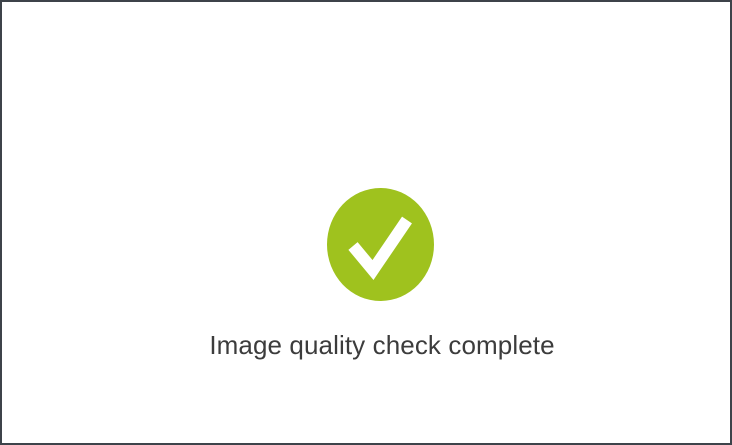  I want to click on success-badge, so click(380, 244).